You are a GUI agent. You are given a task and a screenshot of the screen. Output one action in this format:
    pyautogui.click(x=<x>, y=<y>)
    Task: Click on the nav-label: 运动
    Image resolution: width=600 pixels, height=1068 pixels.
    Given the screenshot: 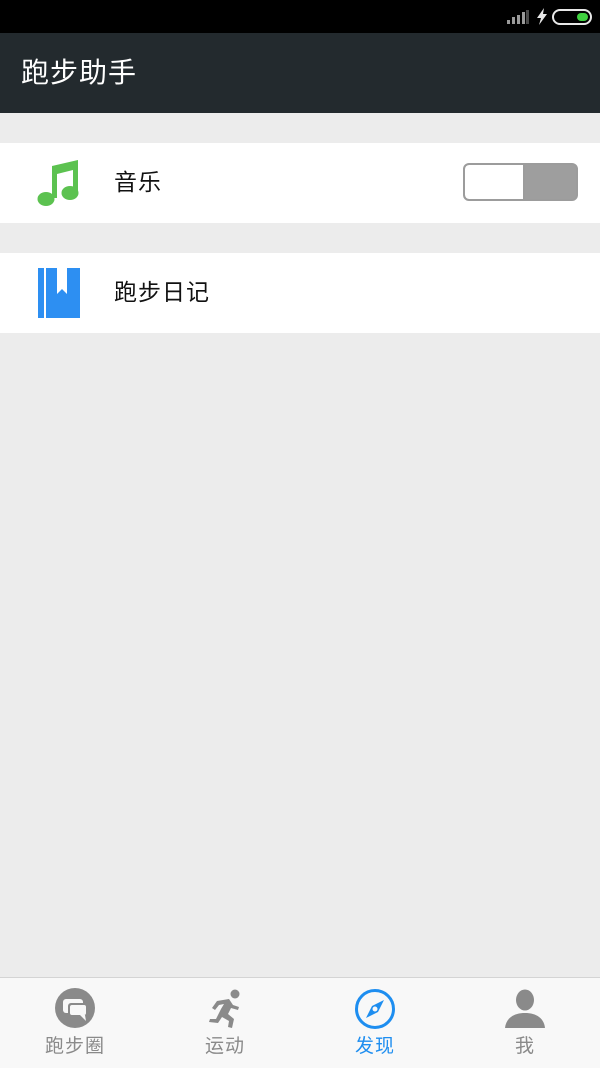 What is the action you would take?
    pyautogui.click(x=224, y=1046)
    